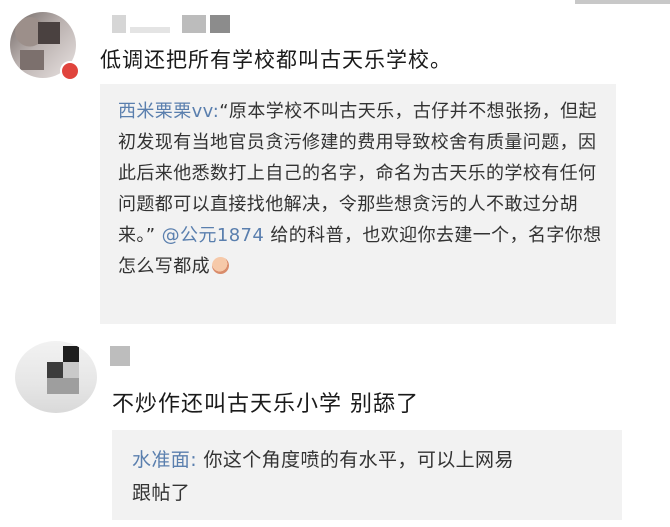  Describe the element at coordinates (276, 60) in the screenshot. I see `comment-1-text: 低调还把所有学校都叫古天乐学校。` at that location.